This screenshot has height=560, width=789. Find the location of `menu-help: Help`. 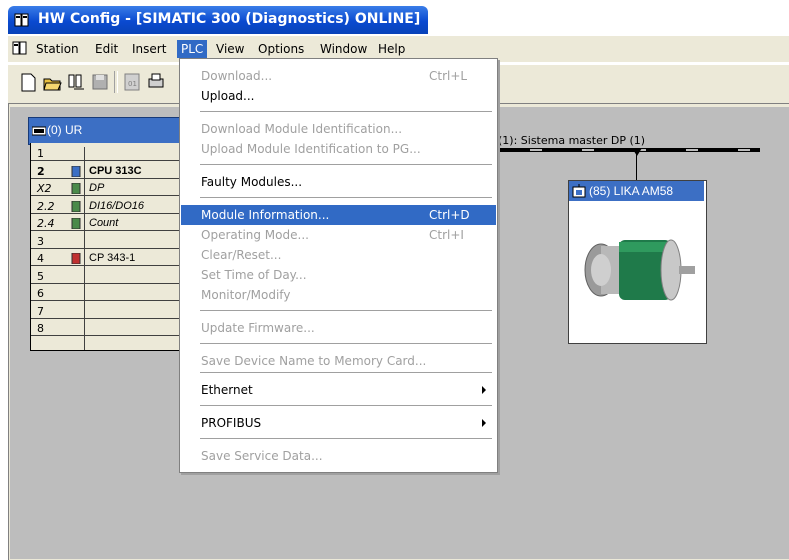

menu-help: Help is located at coordinates (391, 49).